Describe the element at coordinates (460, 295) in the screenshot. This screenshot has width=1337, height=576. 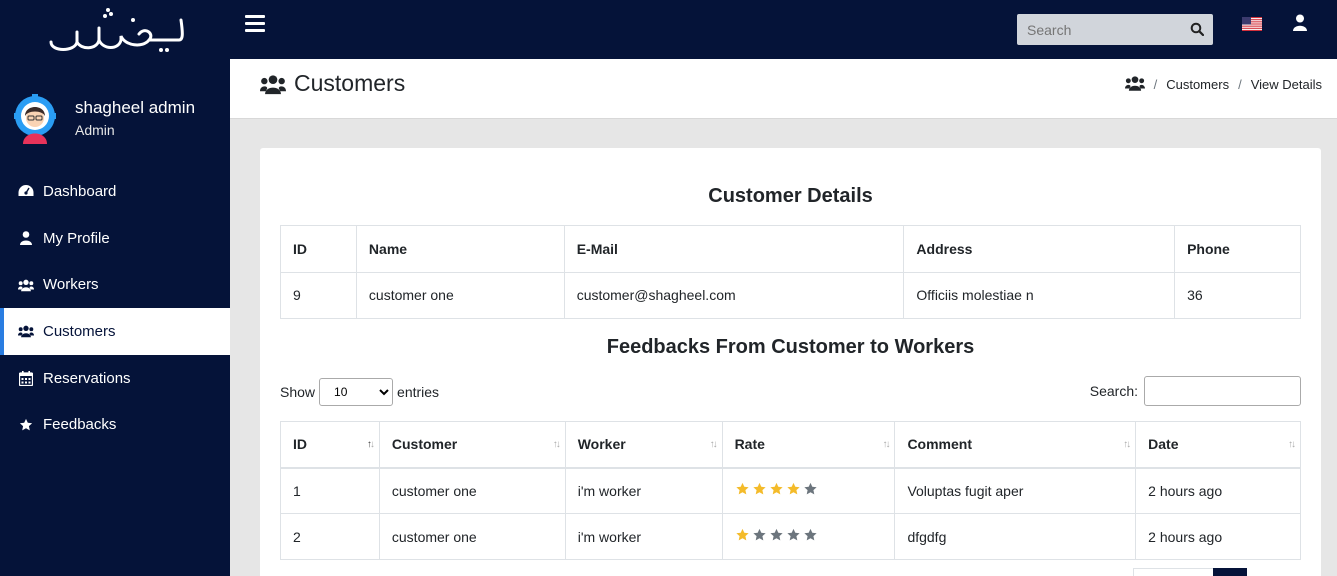
I see `cell-name: customer one` at that location.